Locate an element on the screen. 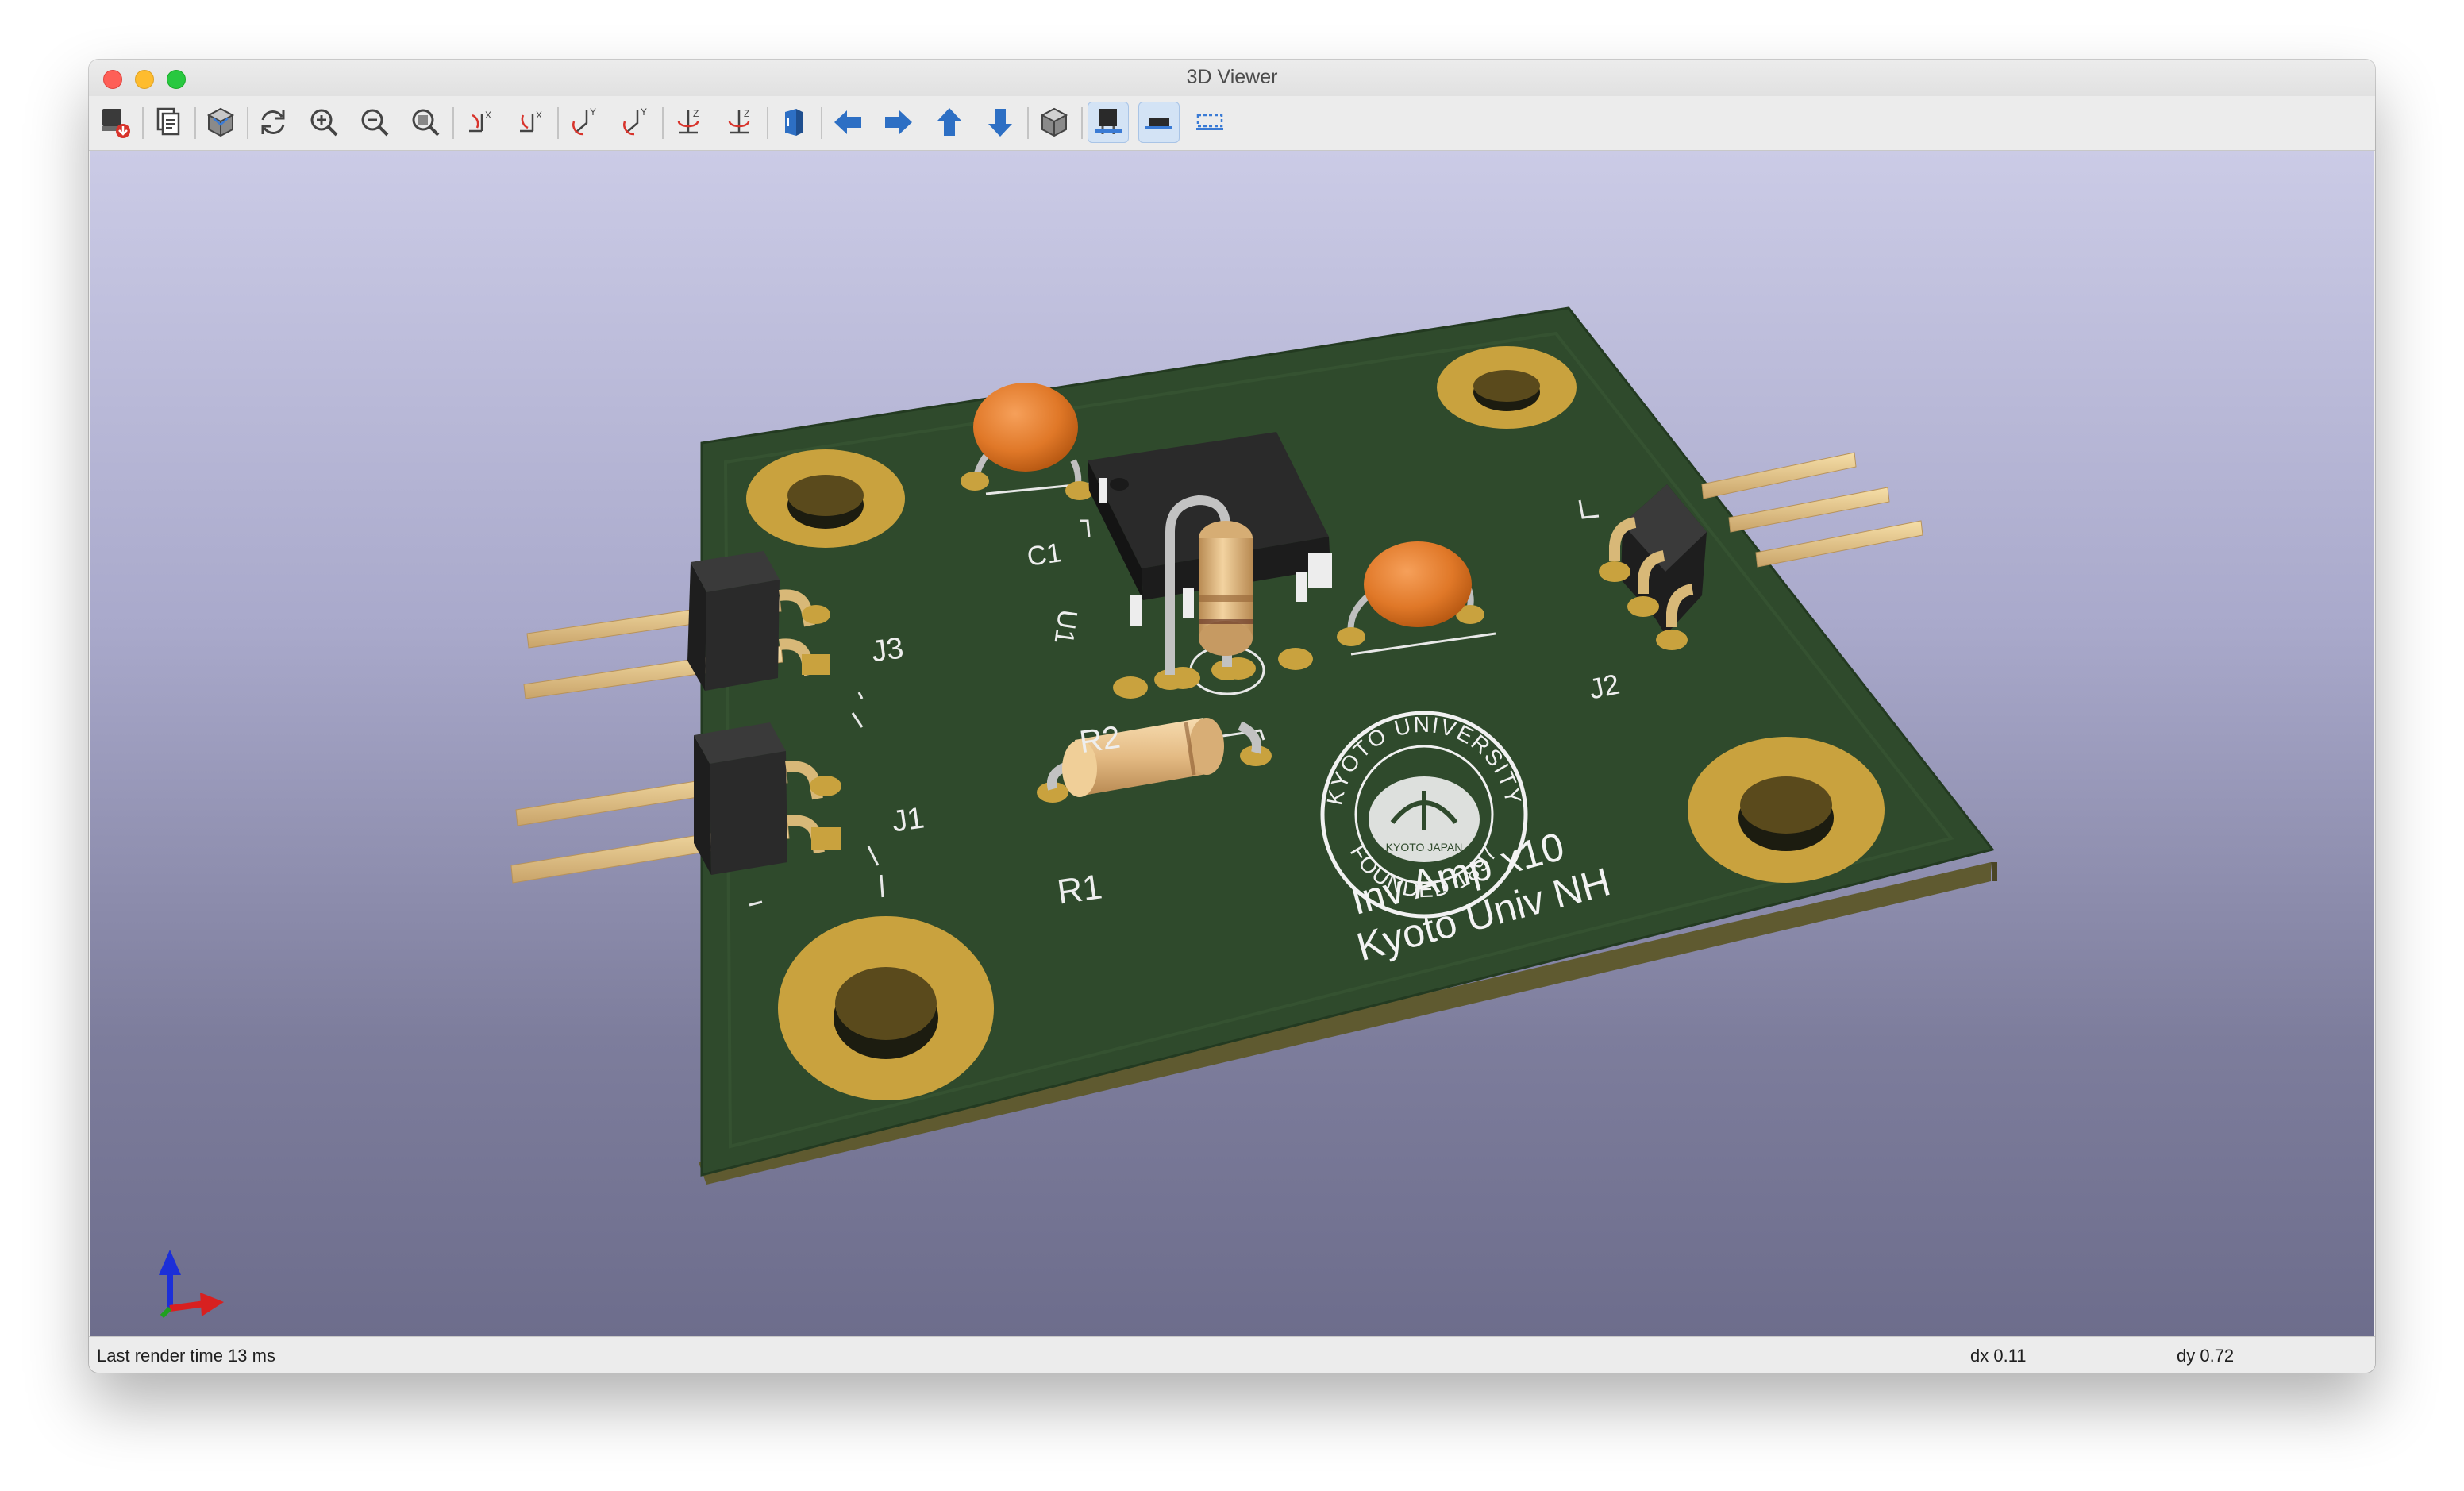  pan-down-icon is located at coordinates (1000, 123).